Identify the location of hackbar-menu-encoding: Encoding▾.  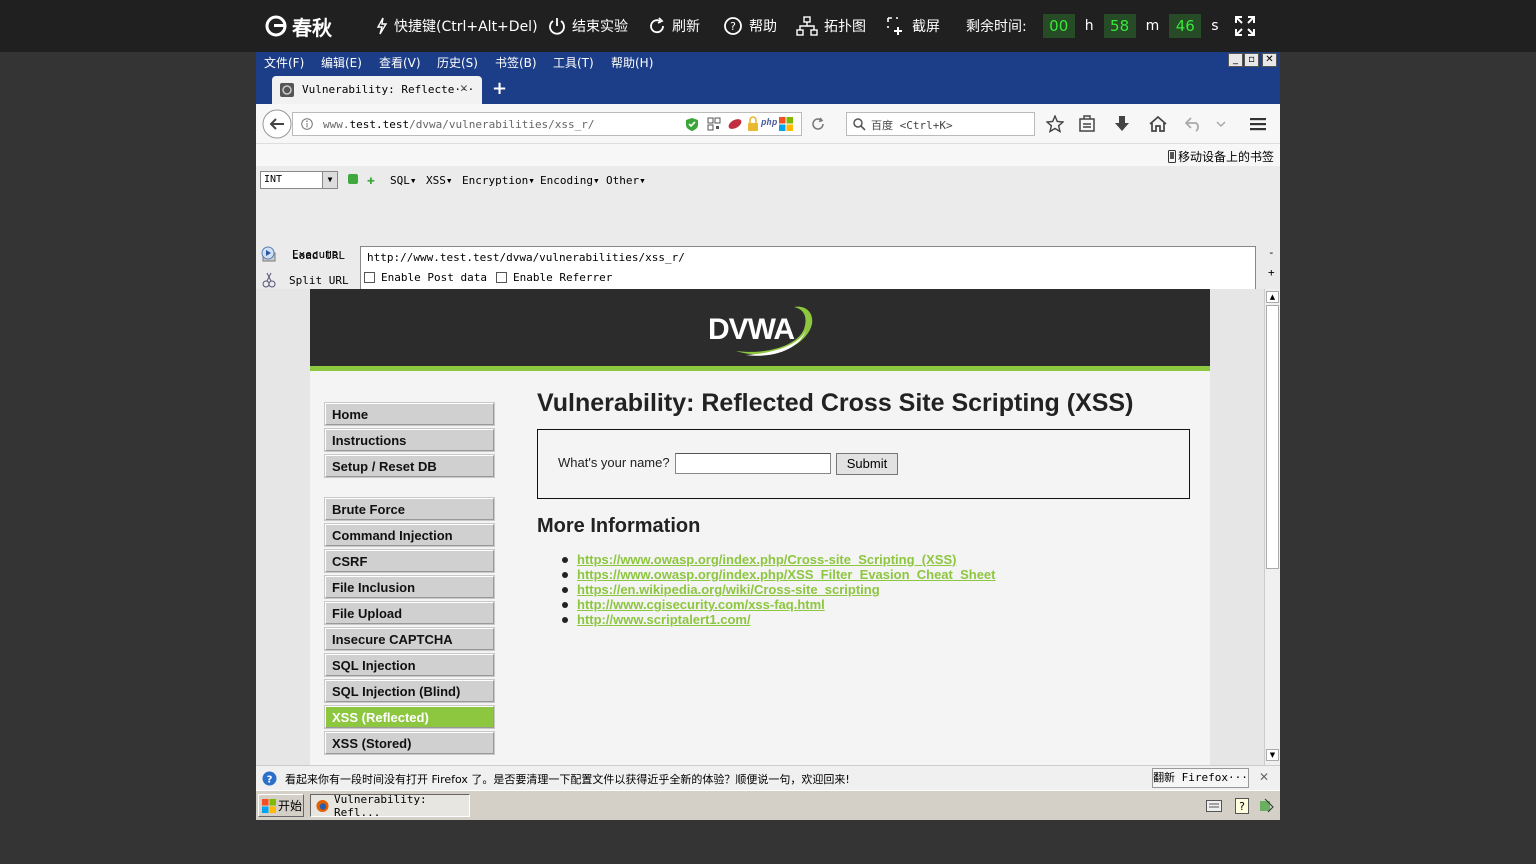
(570, 180).